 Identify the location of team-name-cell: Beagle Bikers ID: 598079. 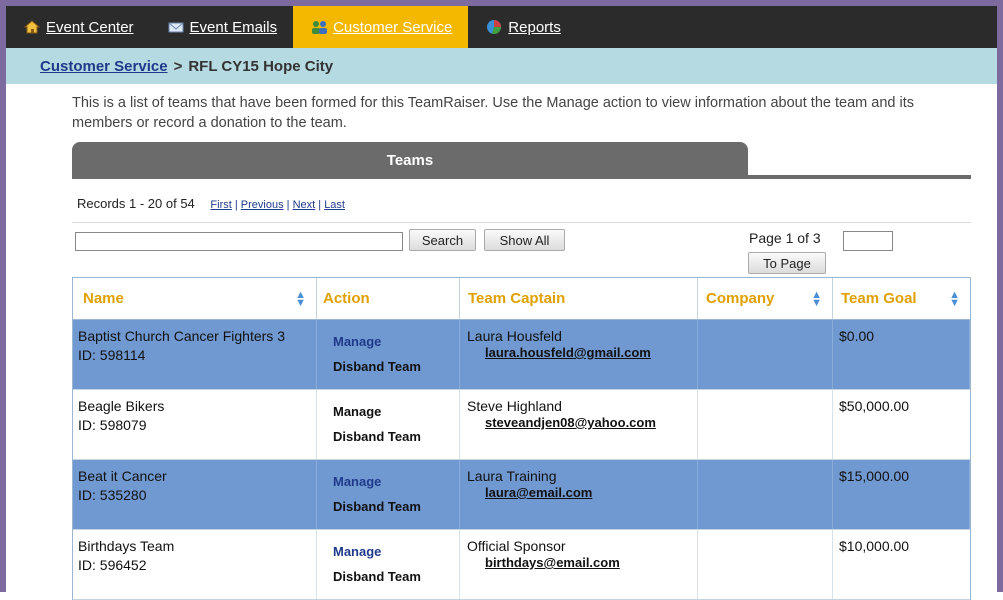
(195, 424).